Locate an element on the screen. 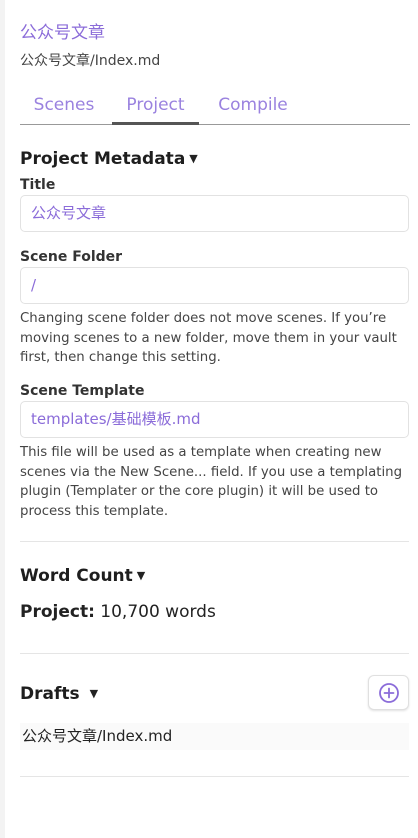  word-count-header: Word Count ▼ is located at coordinates (82, 576).